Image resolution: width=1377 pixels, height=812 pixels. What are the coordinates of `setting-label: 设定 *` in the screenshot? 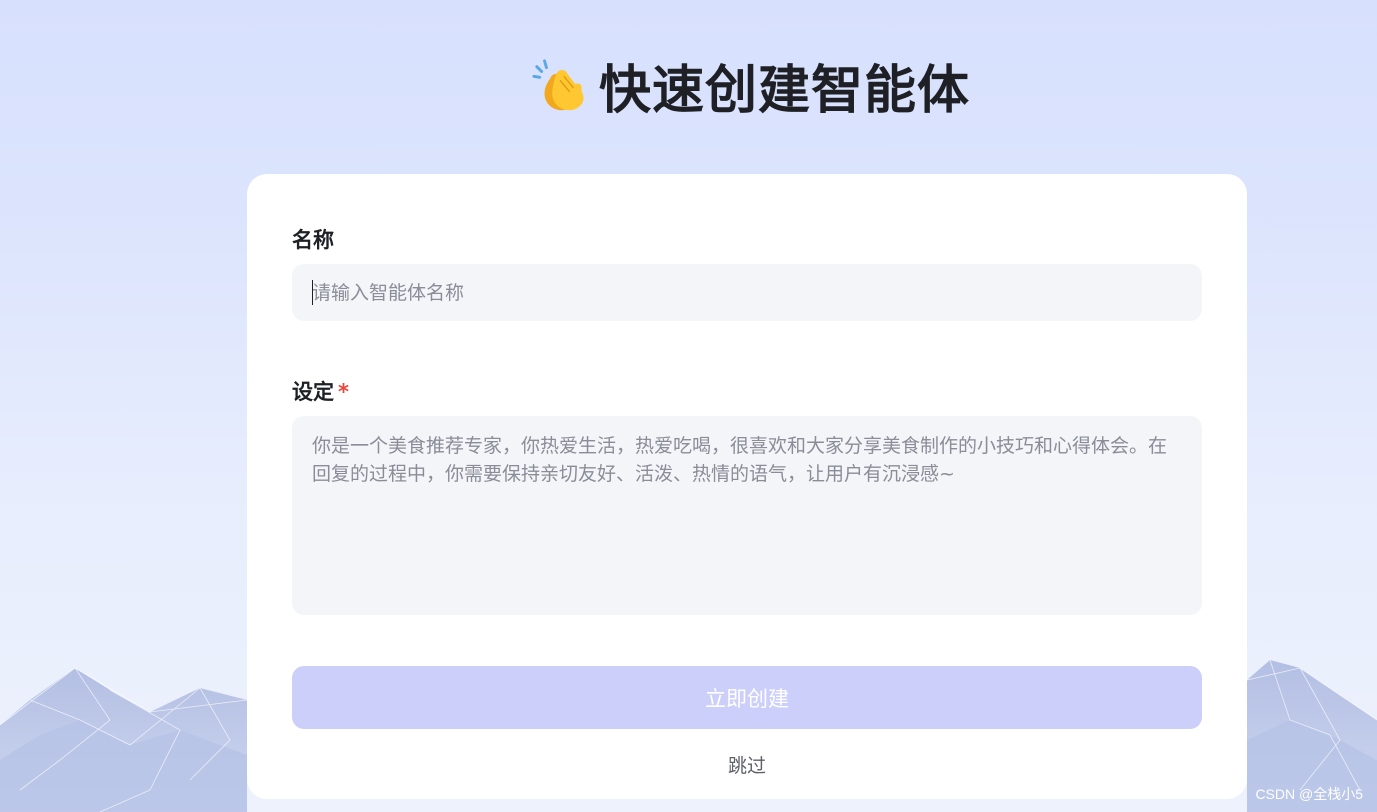 It's located at (320, 391).